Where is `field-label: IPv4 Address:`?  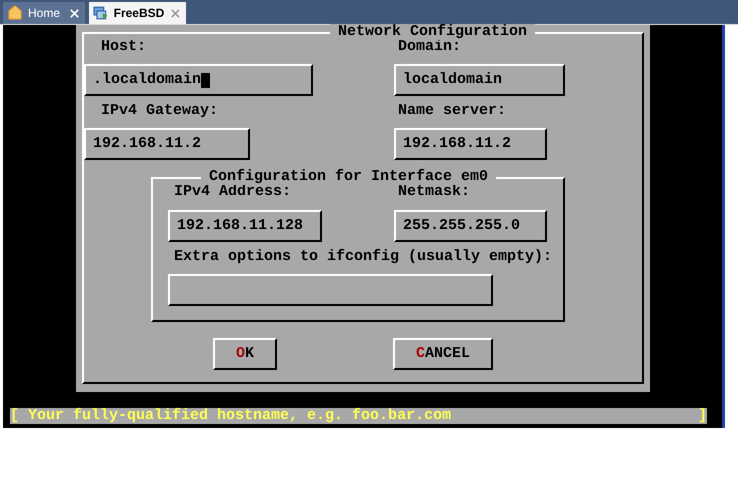
field-label: IPv4 Address: is located at coordinates (233, 192).